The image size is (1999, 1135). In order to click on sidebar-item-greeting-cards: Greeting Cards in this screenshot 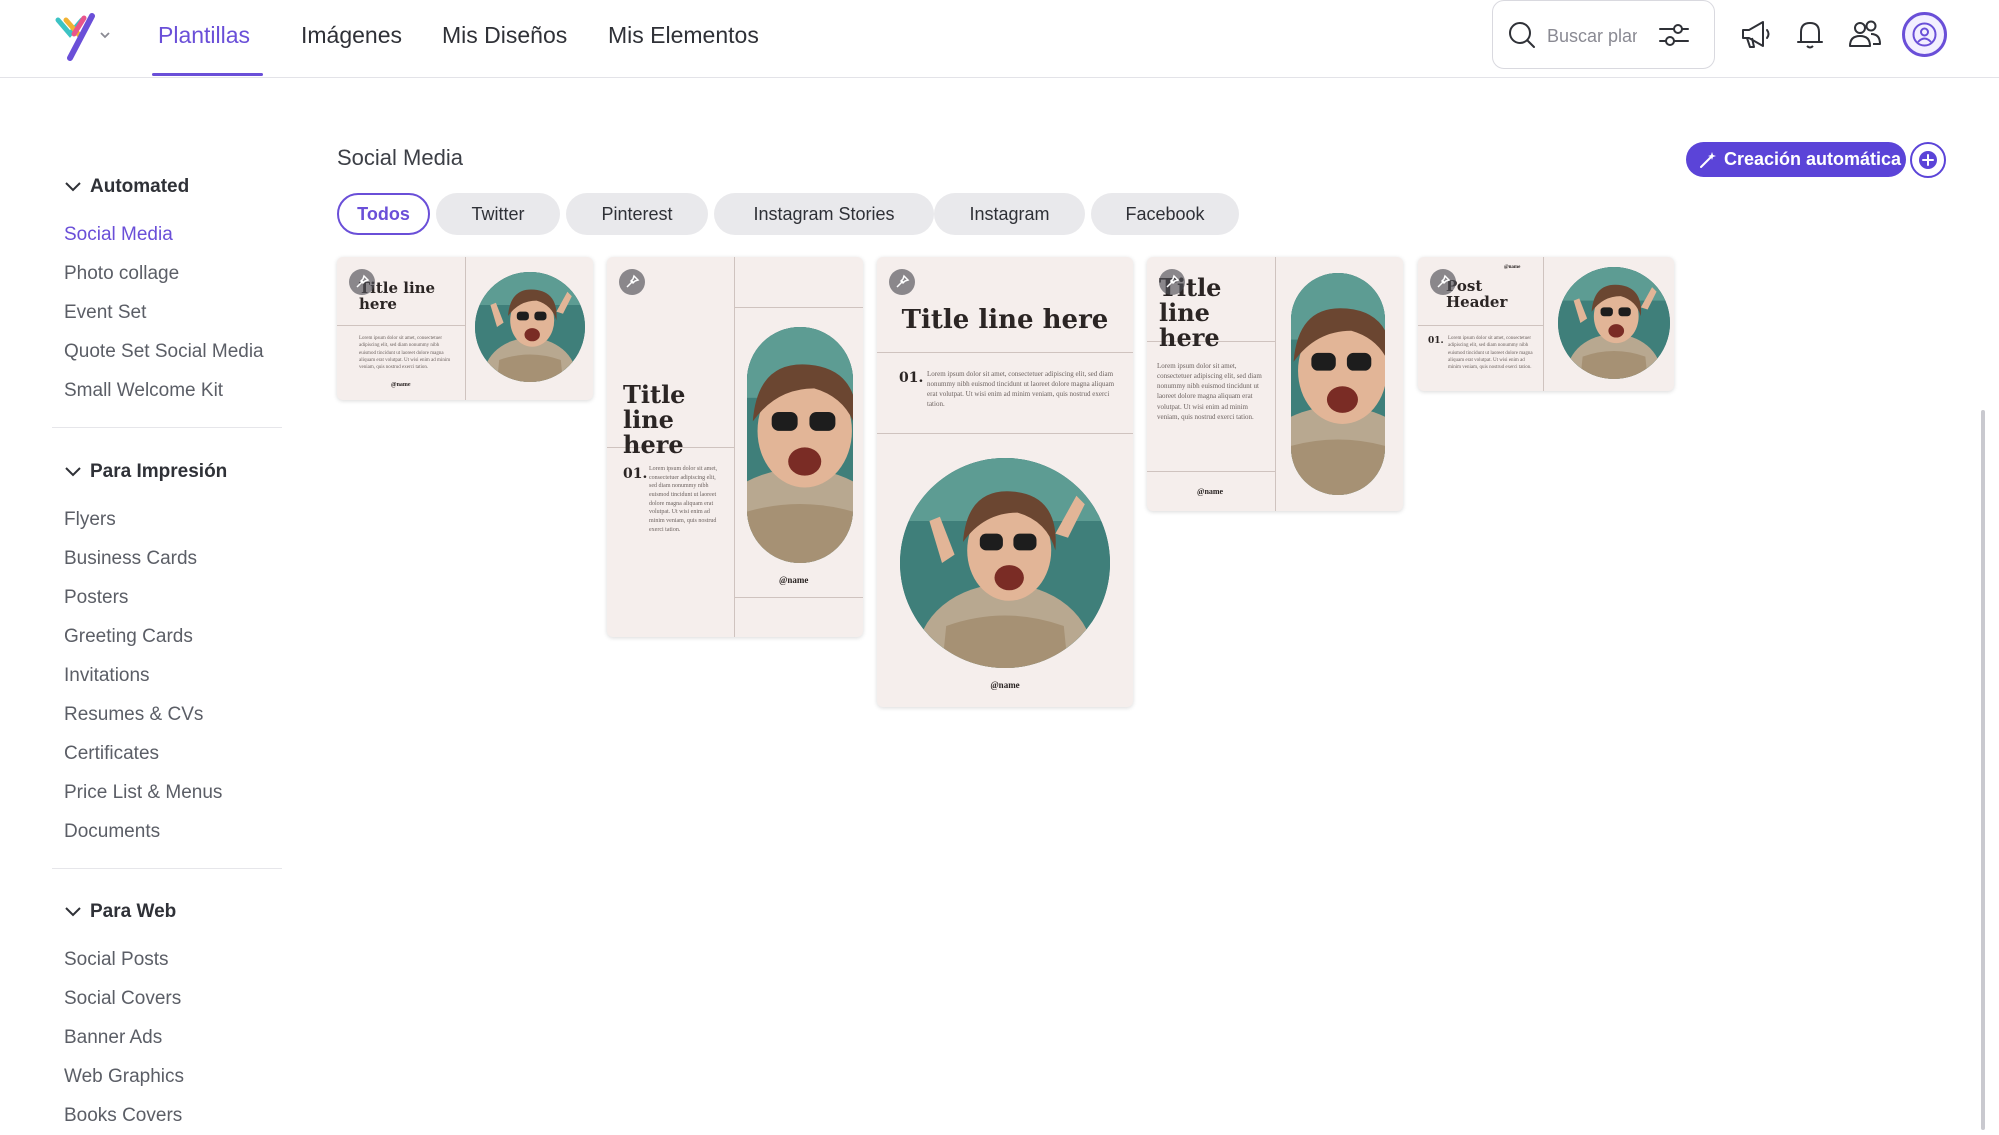, I will do `click(128, 637)`.